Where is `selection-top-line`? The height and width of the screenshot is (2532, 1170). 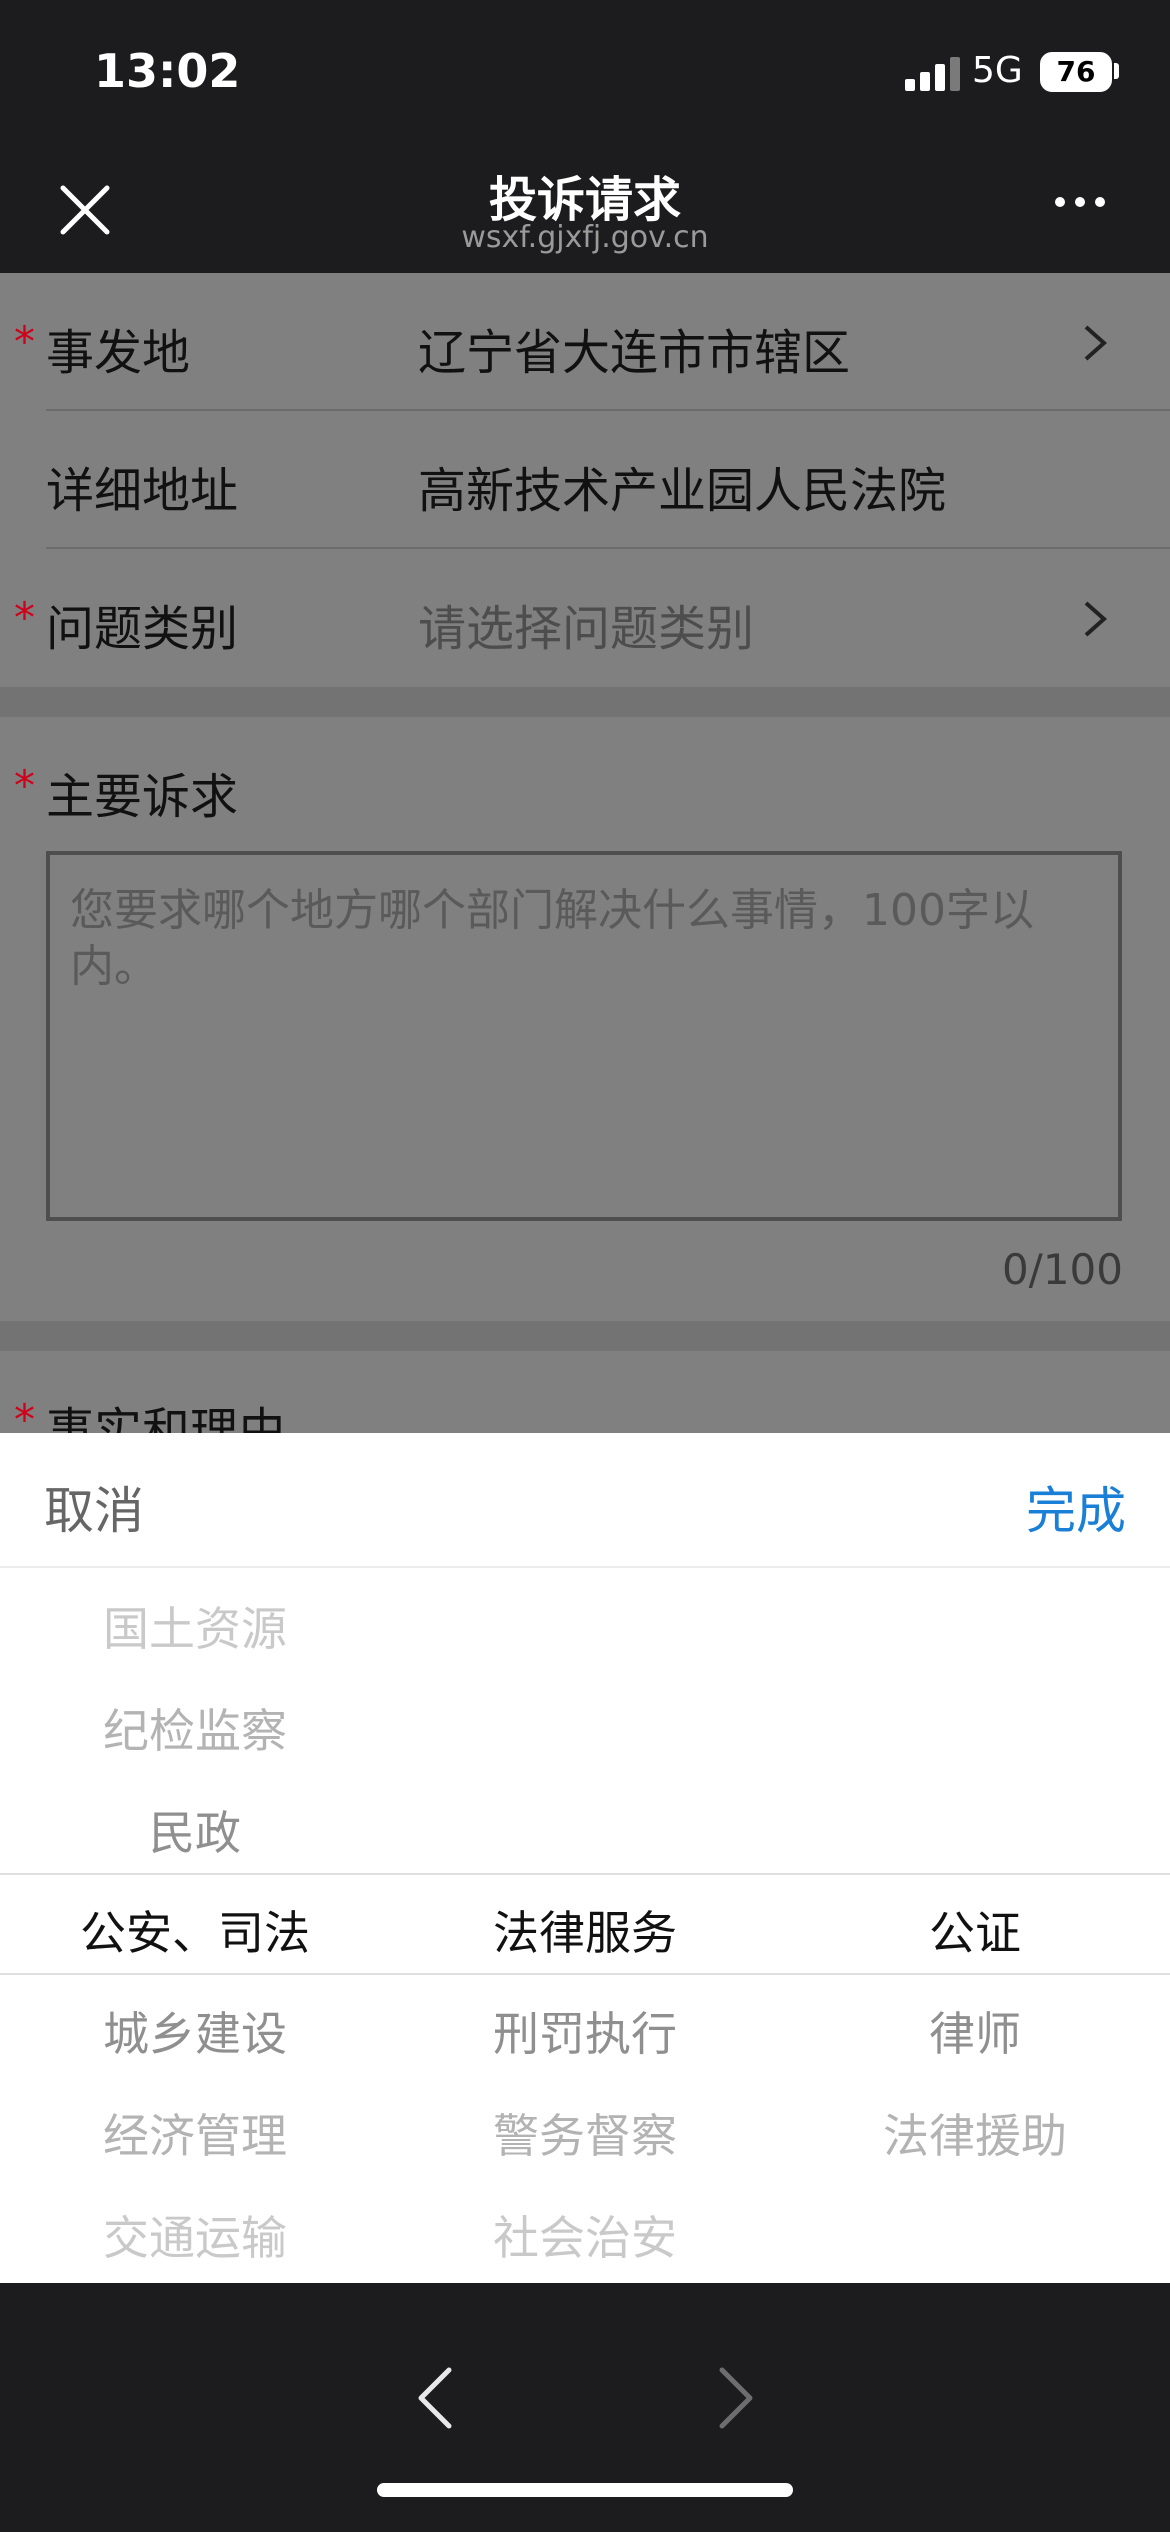
selection-top-line is located at coordinates (585, 1874).